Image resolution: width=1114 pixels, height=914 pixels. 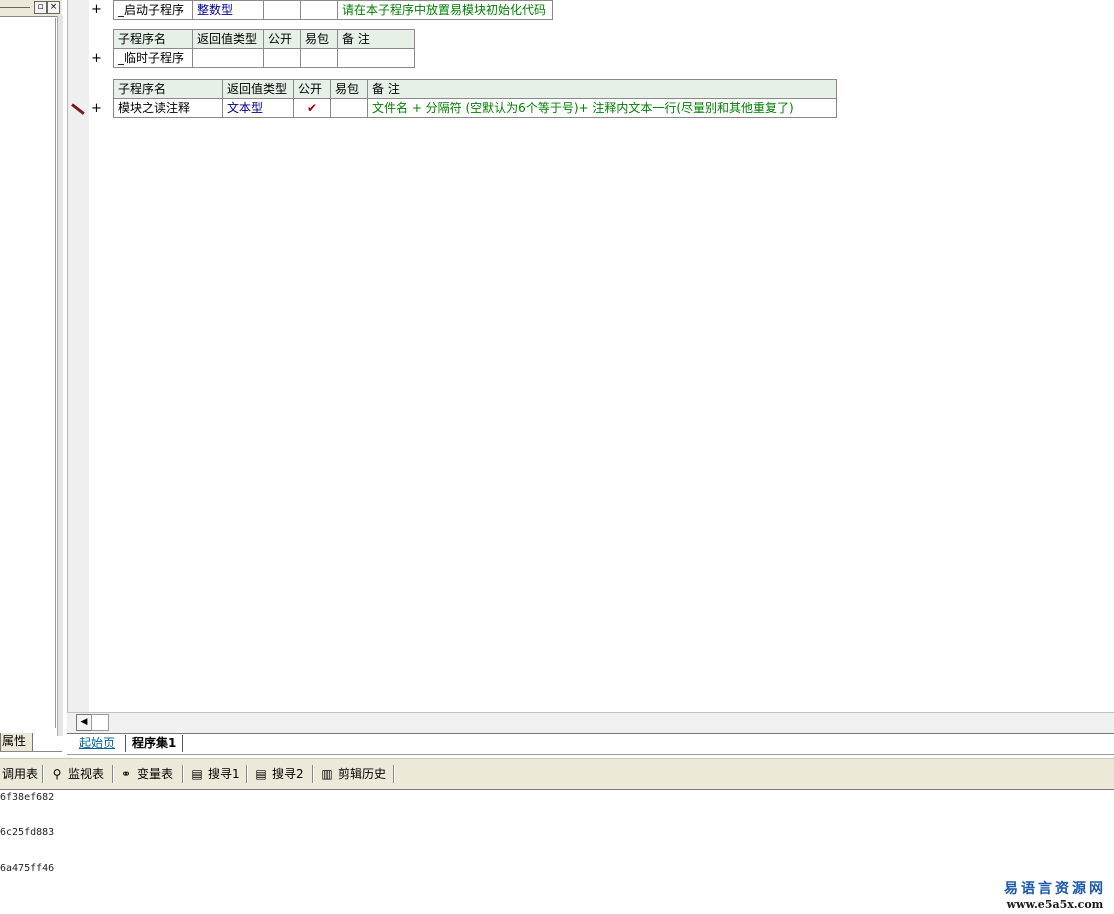 What do you see at coordinates (327, 774) in the screenshot?
I see `clipboard-icon: ▥` at bounding box center [327, 774].